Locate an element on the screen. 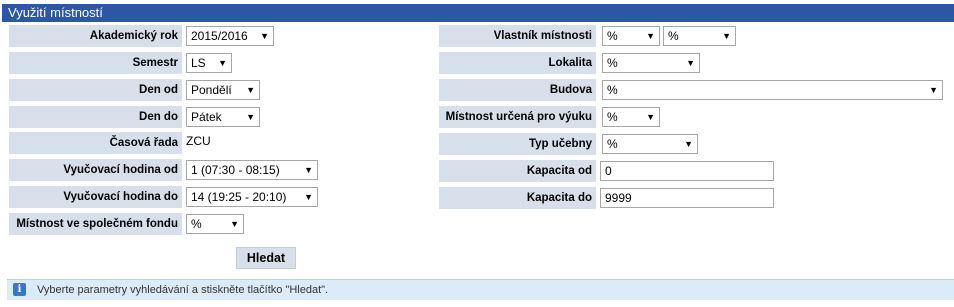 The height and width of the screenshot is (307, 954). teaching-room-select: % ▼ is located at coordinates (631, 117).